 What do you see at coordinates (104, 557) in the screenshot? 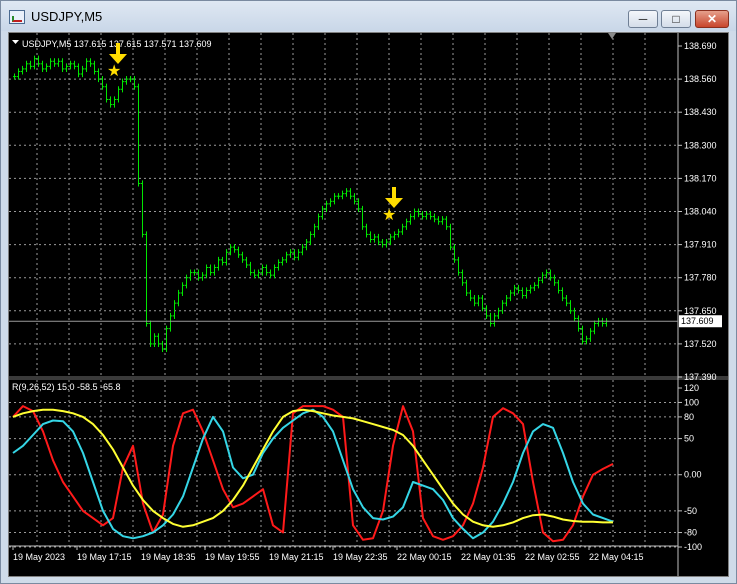
I see `time-tick-label: 19 May 17:15` at bounding box center [104, 557].